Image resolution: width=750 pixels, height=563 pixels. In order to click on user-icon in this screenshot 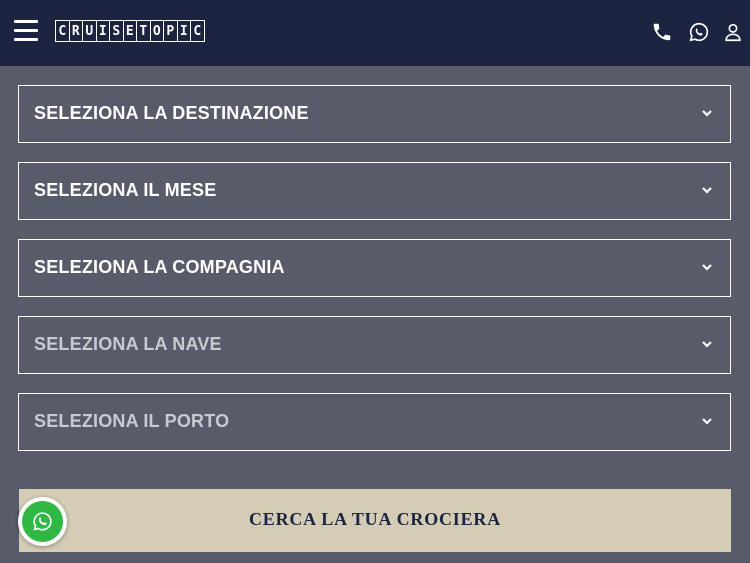, I will do `click(733, 32)`.